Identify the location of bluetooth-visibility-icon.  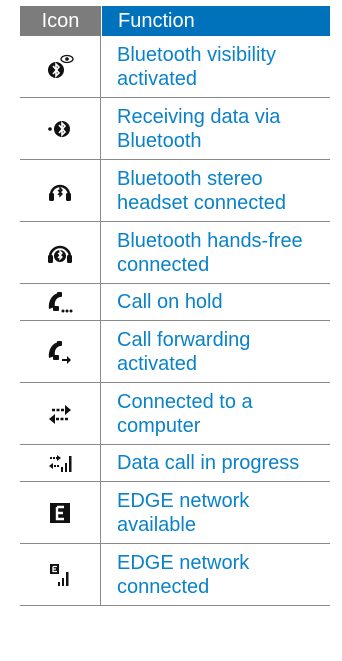
(60, 66).